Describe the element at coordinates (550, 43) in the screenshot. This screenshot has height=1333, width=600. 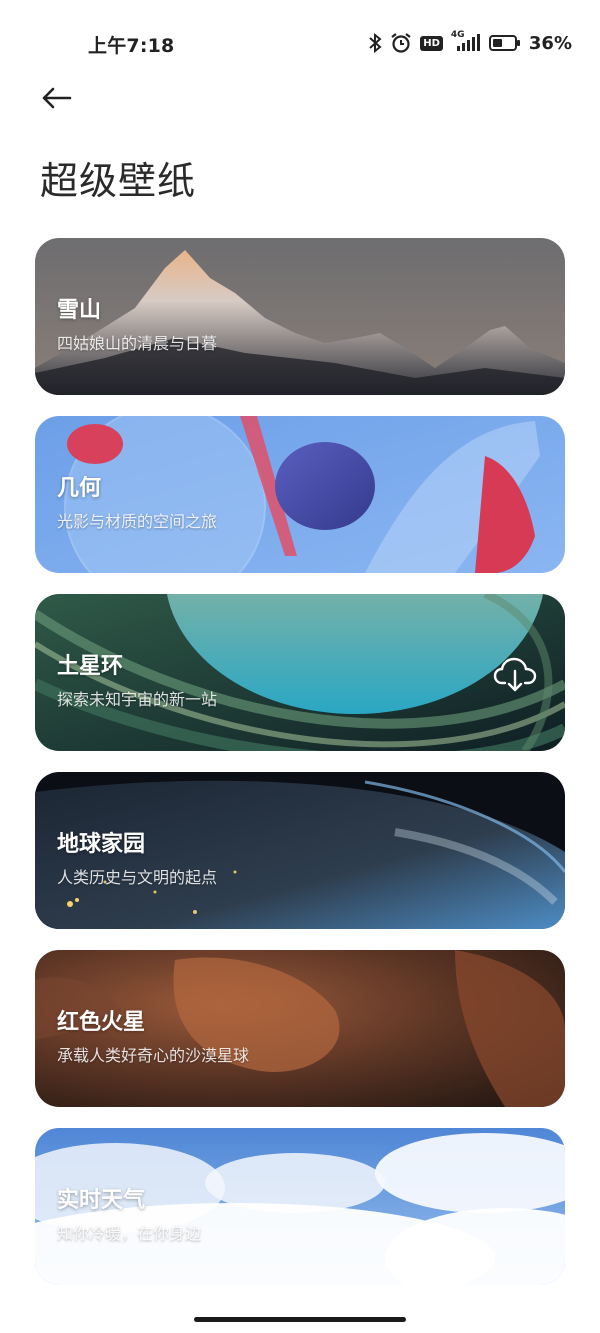
I see `battery-percent: 36%` at that location.